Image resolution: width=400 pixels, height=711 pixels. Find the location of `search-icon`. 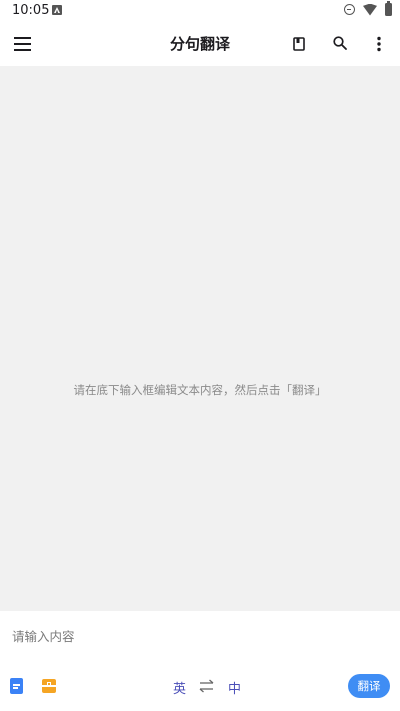

search-icon is located at coordinates (340, 43).